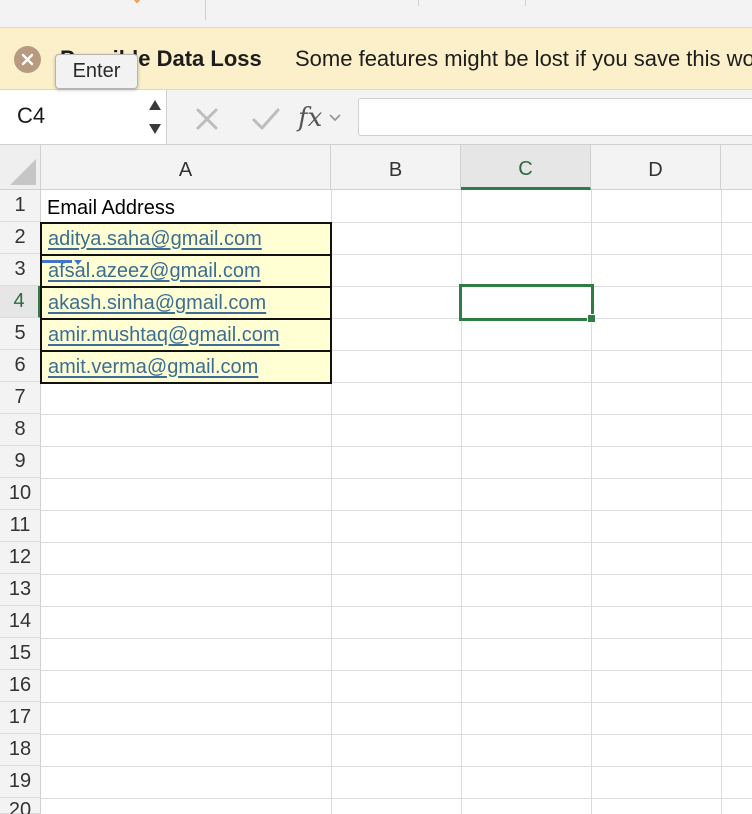  What do you see at coordinates (526, 302) in the screenshot?
I see `selected-cell-c4` at bounding box center [526, 302].